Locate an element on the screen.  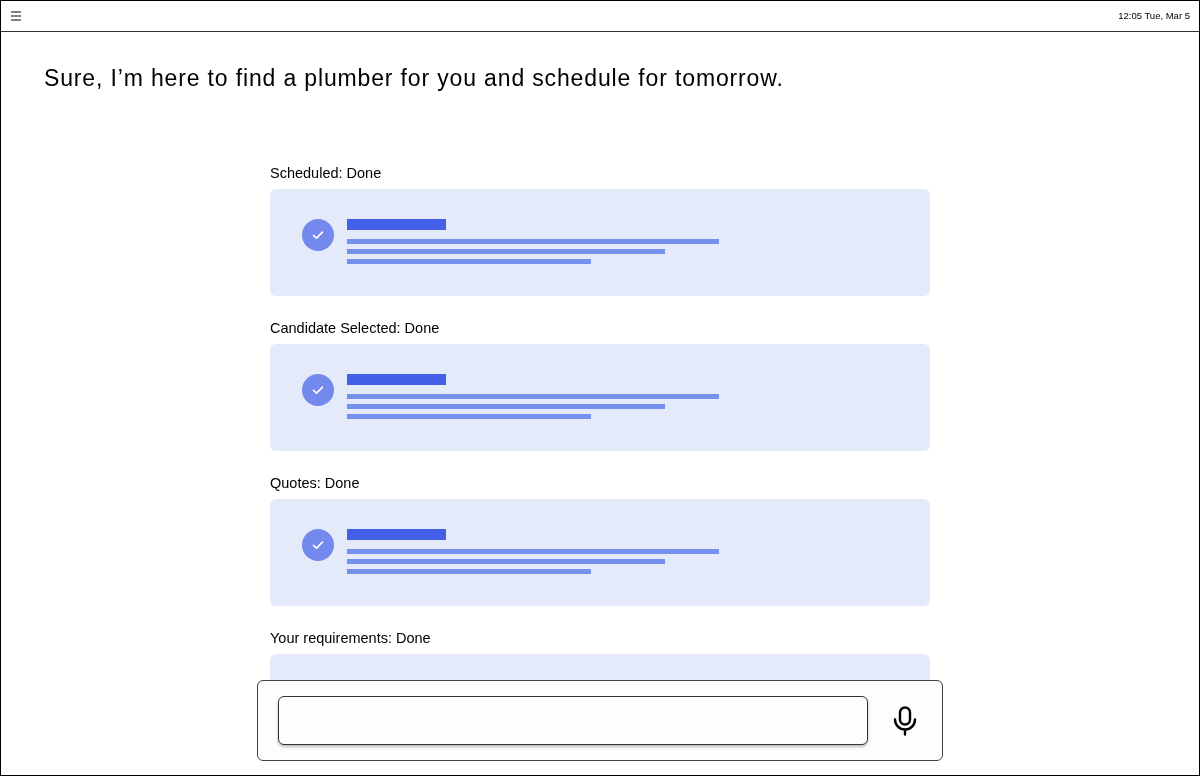
assistant-message: Sure, I’m here to find a plumber for you and schedule for tomorrow. is located at coordinates (414, 78).